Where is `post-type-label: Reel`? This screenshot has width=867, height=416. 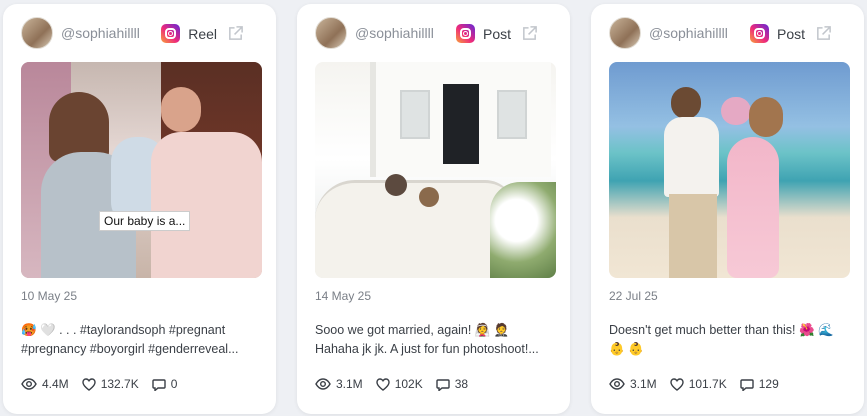 post-type-label: Reel is located at coordinates (202, 33).